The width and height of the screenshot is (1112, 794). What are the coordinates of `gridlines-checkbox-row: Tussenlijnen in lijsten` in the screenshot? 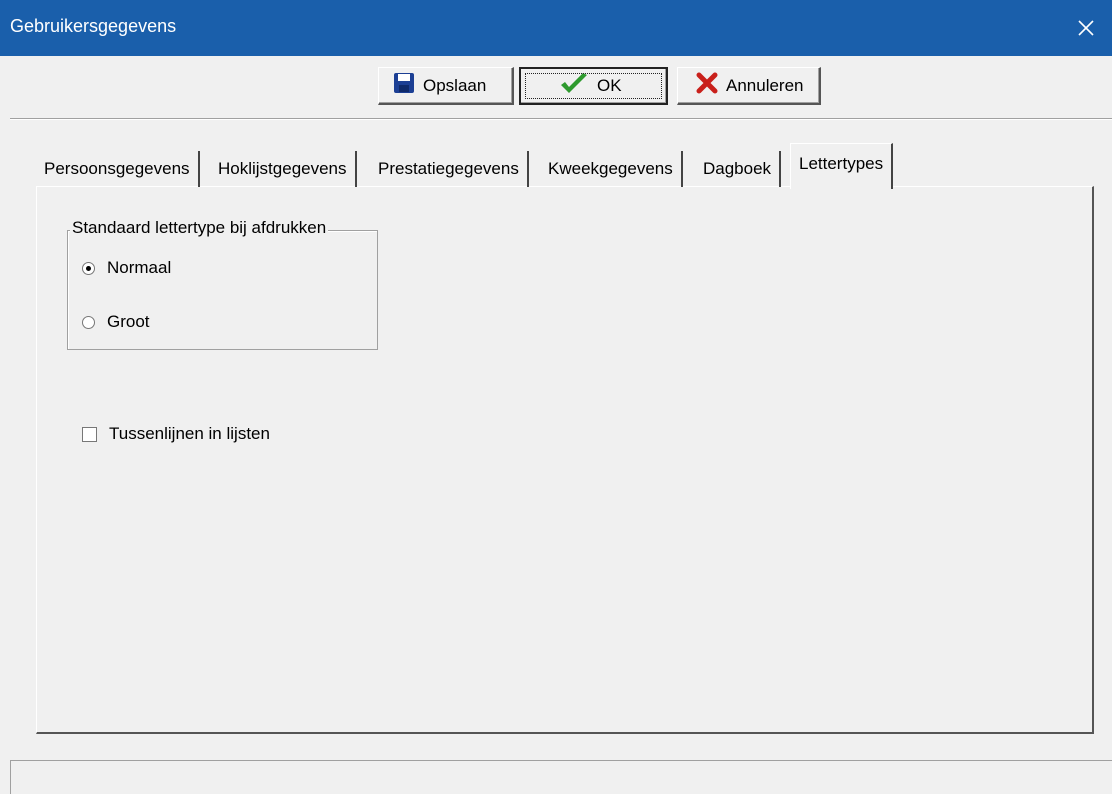 It's located at (176, 434).